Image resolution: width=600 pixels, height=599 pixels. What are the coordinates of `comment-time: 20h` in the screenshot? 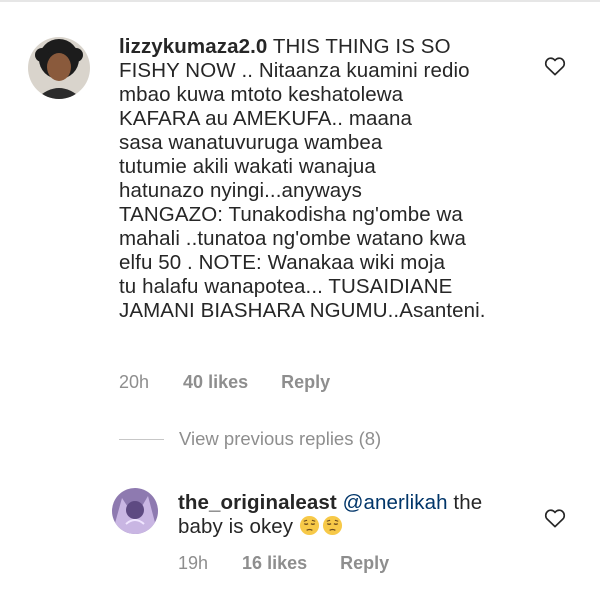 It's located at (134, 382).